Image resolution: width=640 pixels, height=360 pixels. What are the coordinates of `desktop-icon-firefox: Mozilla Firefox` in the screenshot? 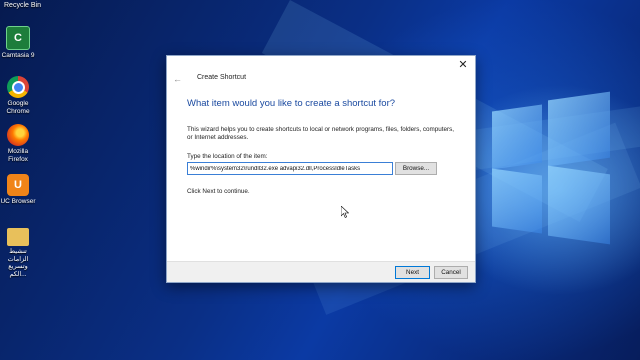 It's located at (18, 143).